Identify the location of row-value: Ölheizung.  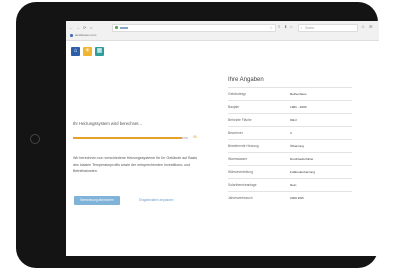
(297, 146).